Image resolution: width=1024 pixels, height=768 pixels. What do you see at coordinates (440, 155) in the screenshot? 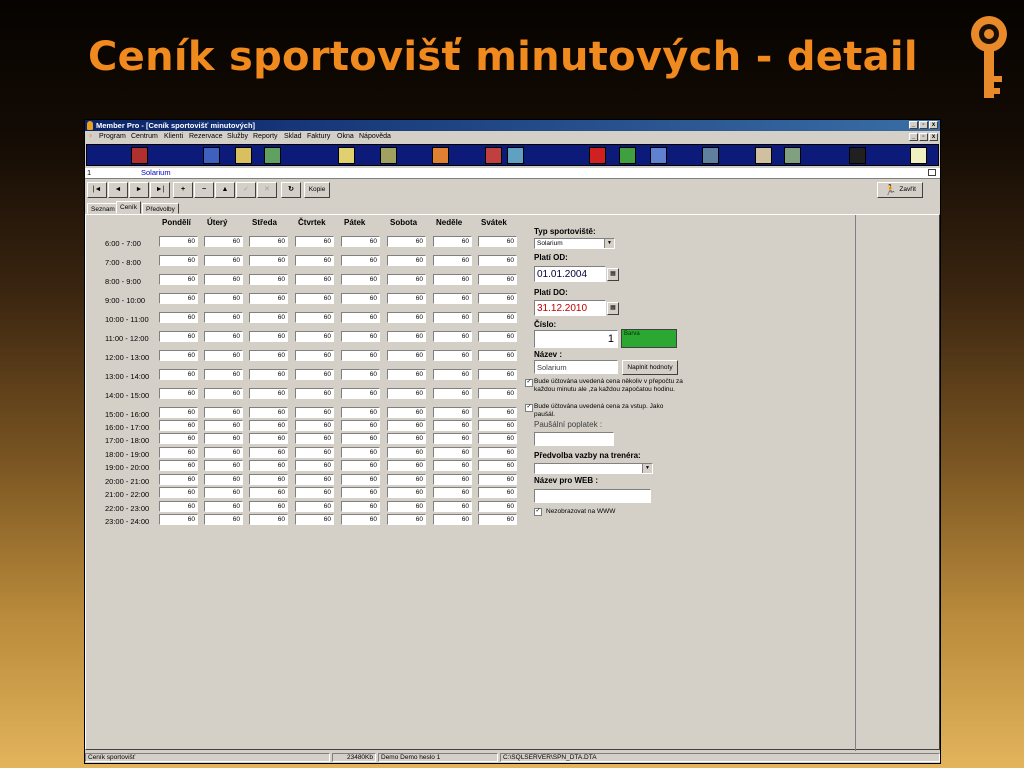
I see `colors-icon` at bounding box center [440, 155].